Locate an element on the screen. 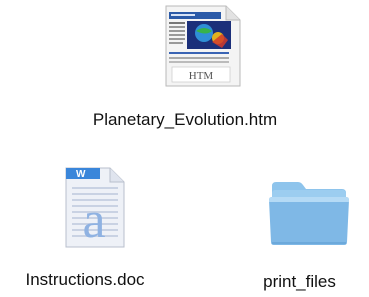 The height and width of the screenshot is (297, 369). folder-icon is located at coordinates (309, 213).